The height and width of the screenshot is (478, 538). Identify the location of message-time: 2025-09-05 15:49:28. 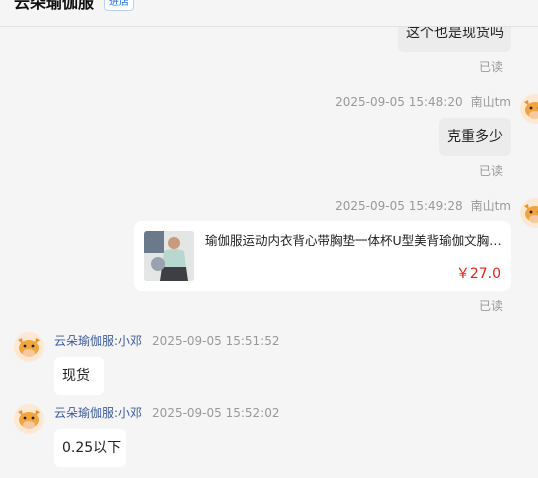
(399, 206).